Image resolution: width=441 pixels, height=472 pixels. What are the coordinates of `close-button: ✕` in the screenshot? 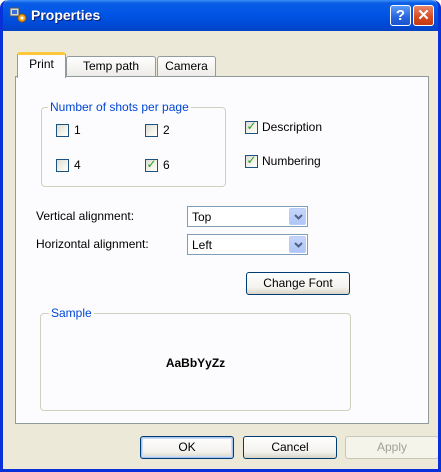 It's located at (423, 15).